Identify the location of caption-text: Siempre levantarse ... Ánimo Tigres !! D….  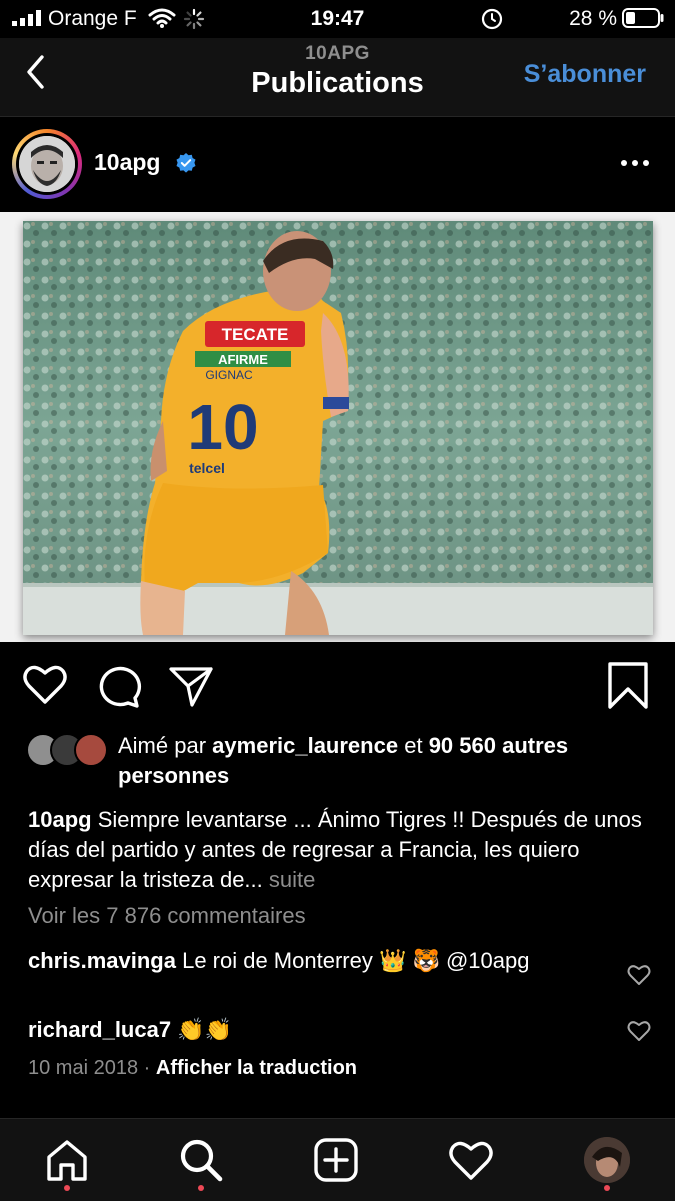
(335, 849).